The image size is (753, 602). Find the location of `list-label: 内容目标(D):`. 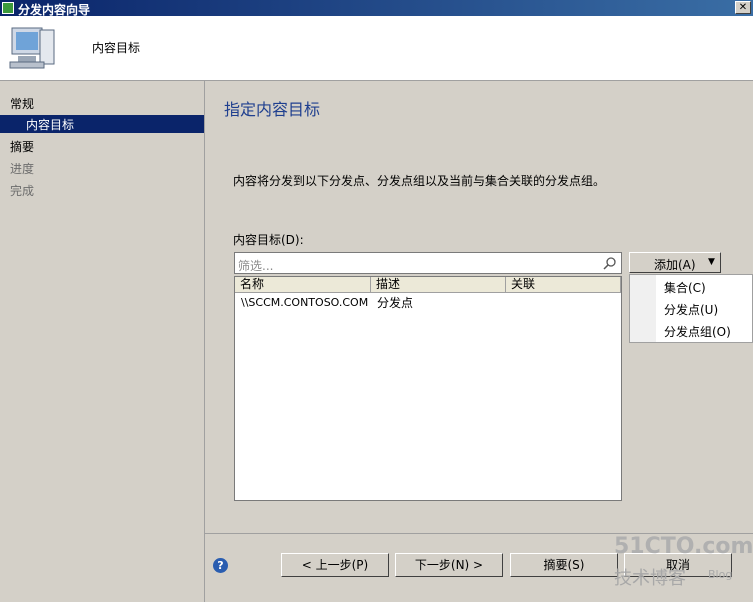

list-label: 内容目标(D): is located at coordinates (268, 240).